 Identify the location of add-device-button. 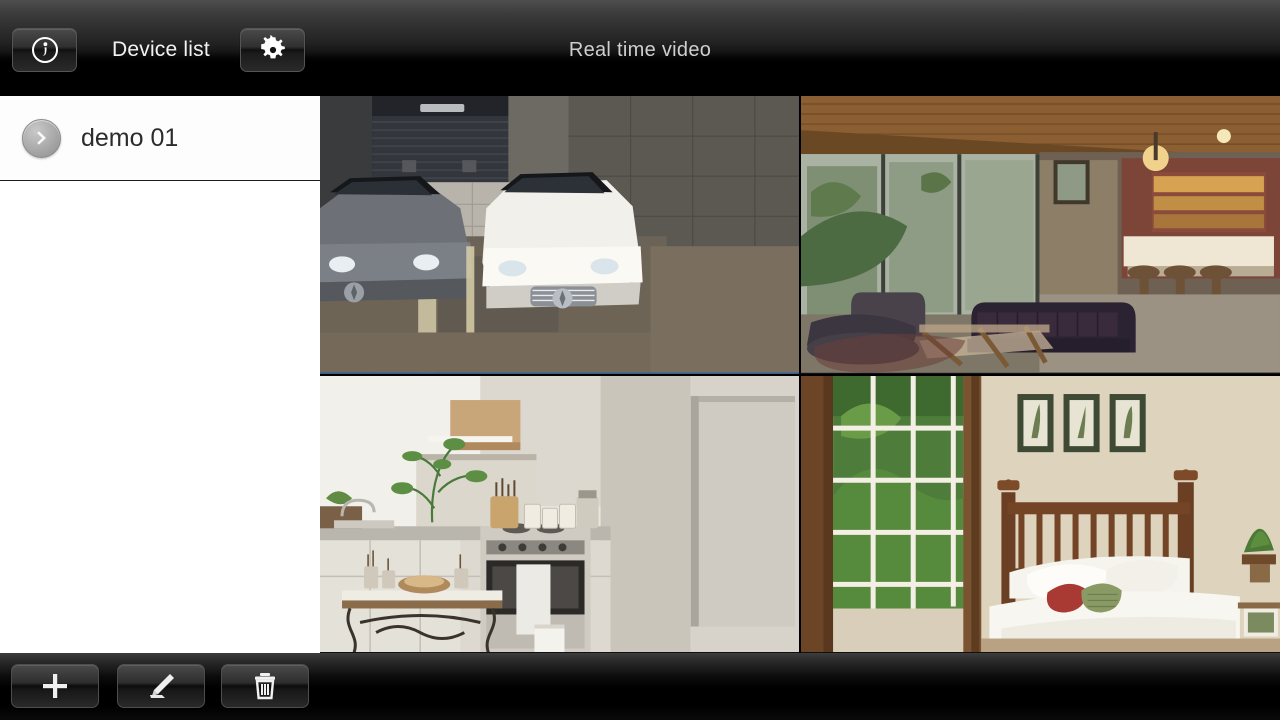
(55, 686).